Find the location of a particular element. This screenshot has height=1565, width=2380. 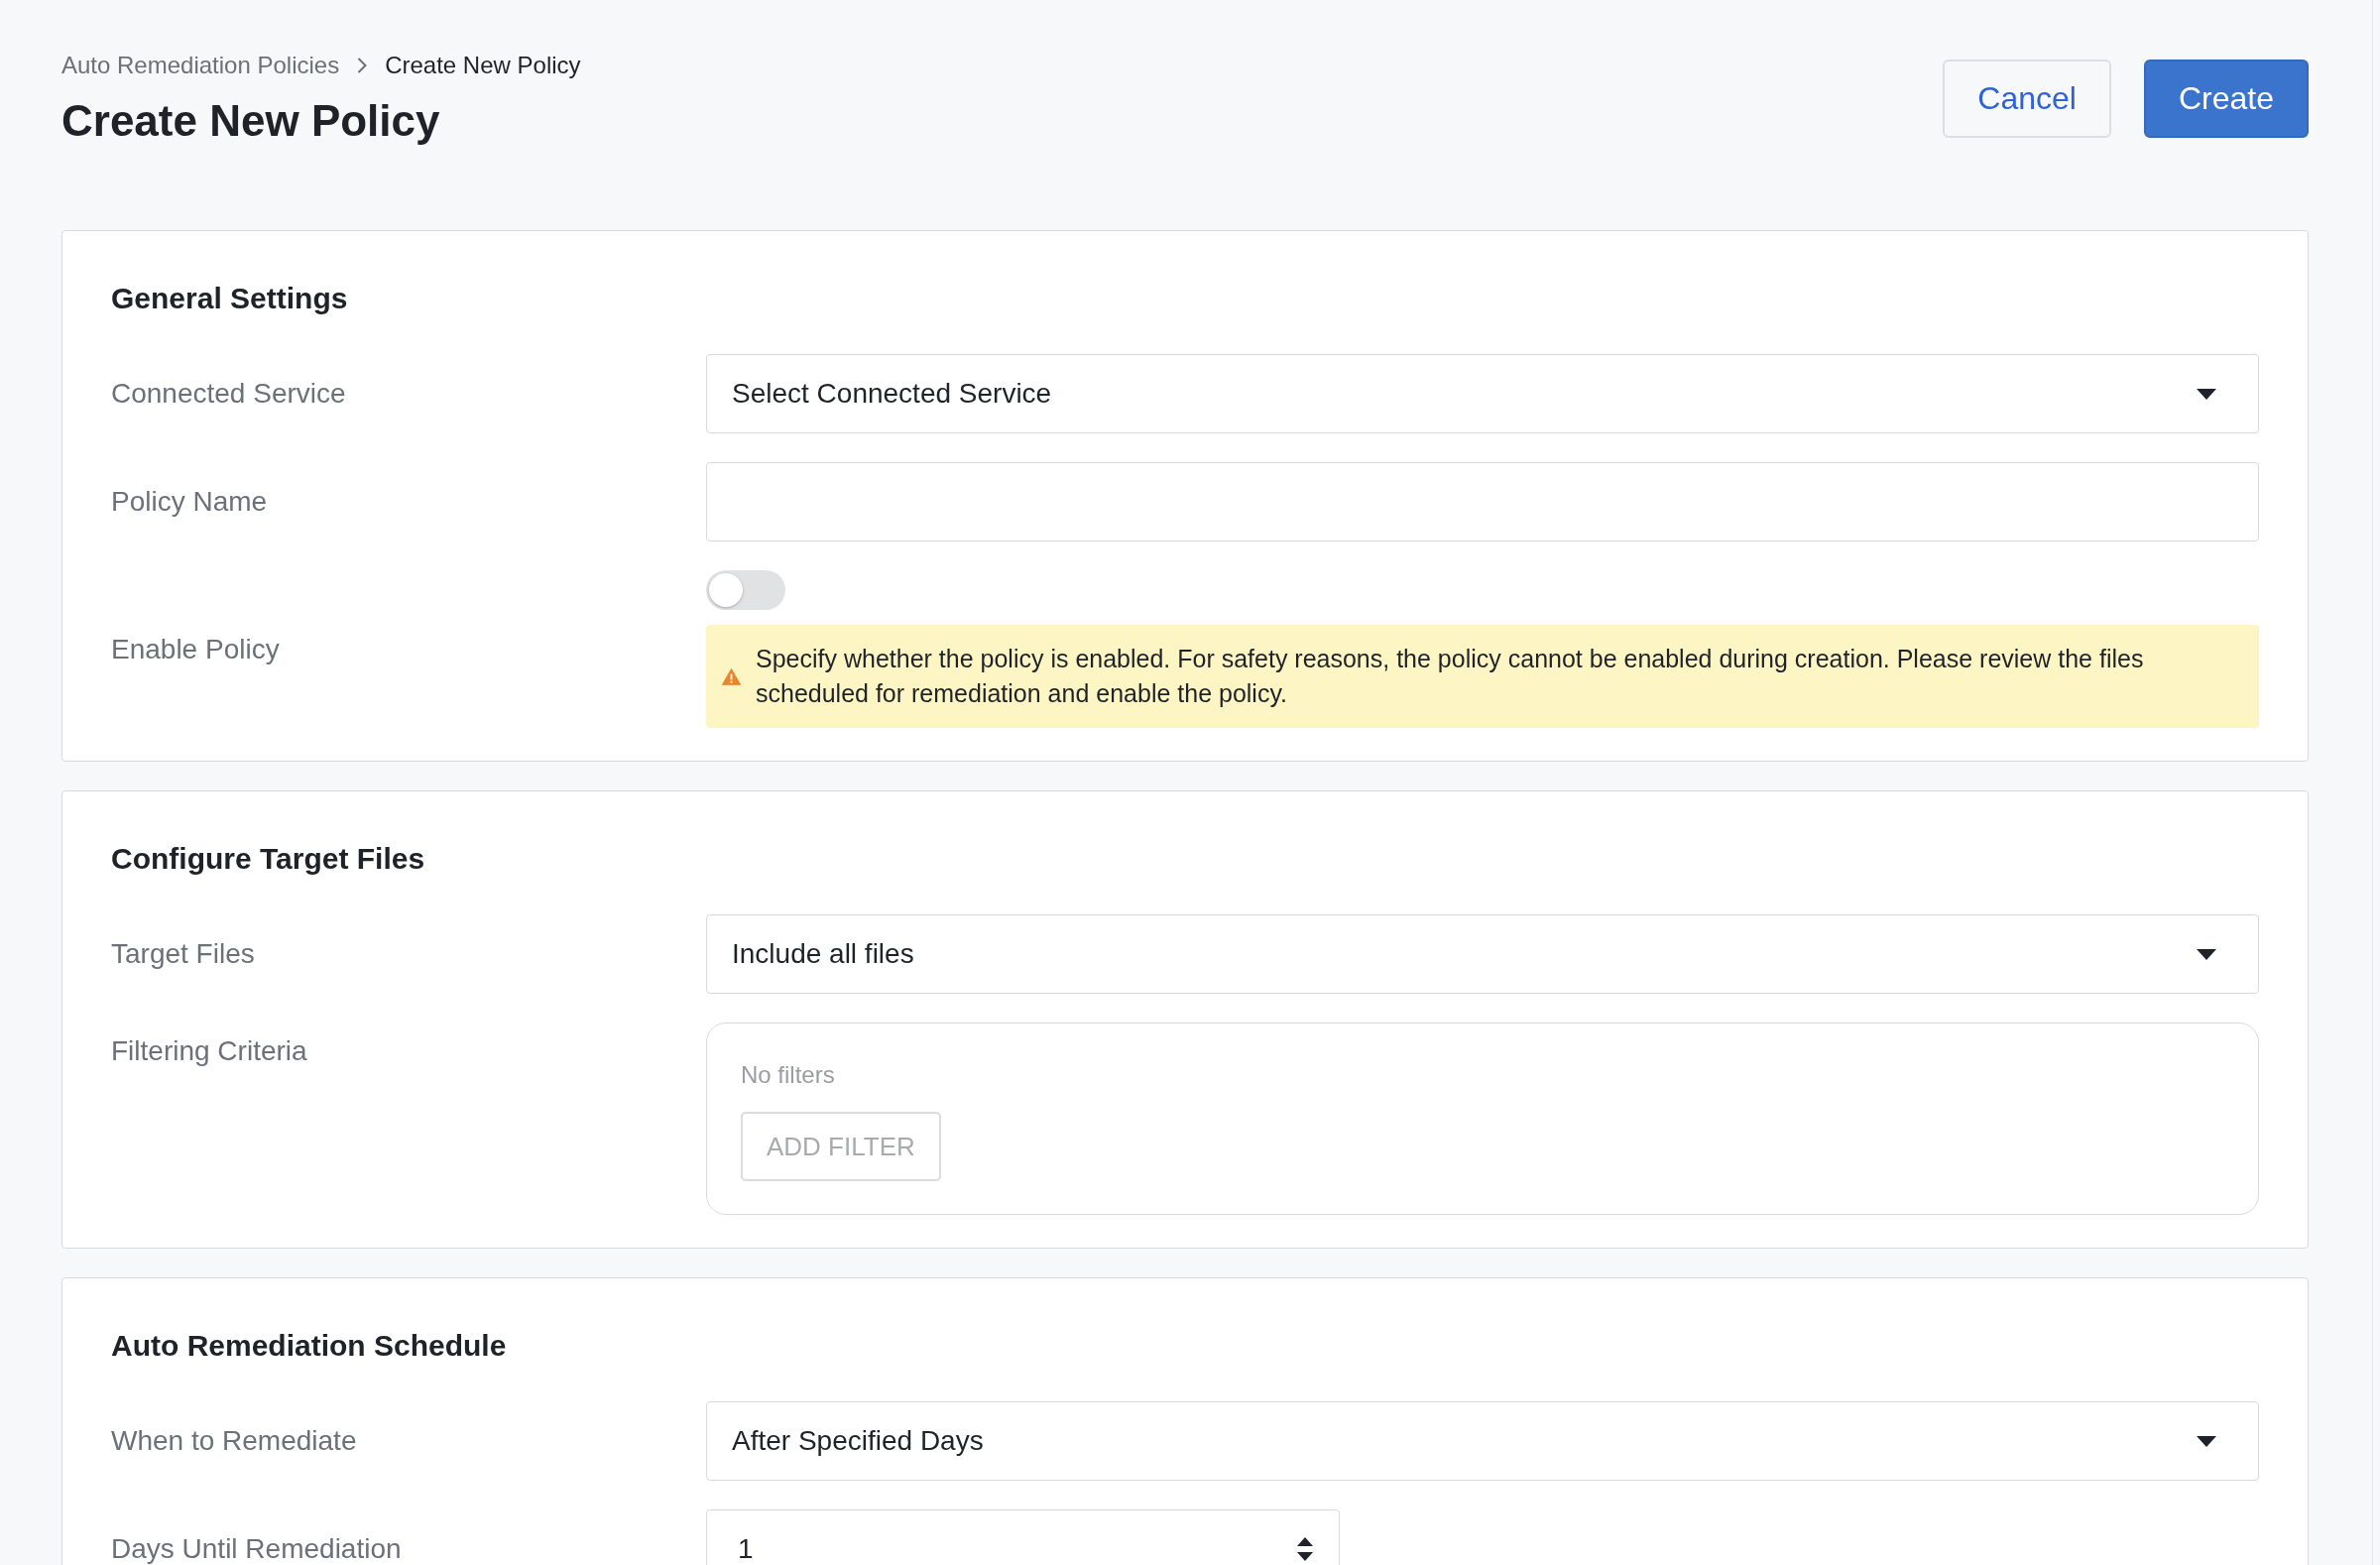

text-input is located at coordinates (1482, 502).